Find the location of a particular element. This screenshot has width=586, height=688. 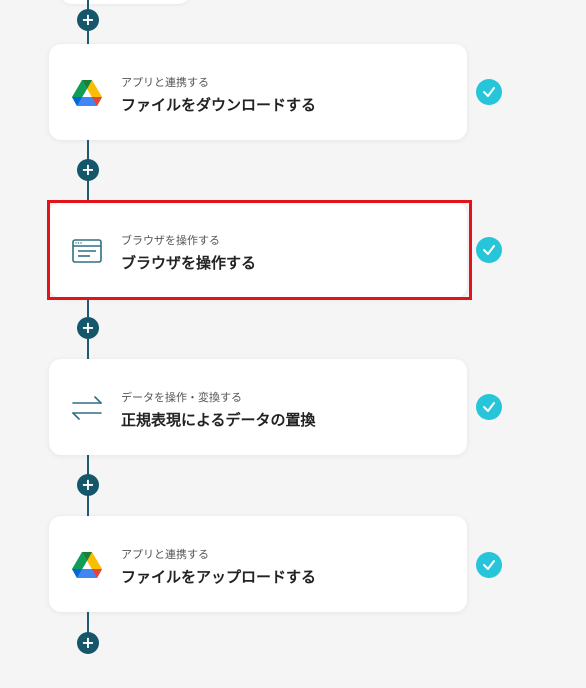

swap-arrows-icon is located at coordinates (87, 408).